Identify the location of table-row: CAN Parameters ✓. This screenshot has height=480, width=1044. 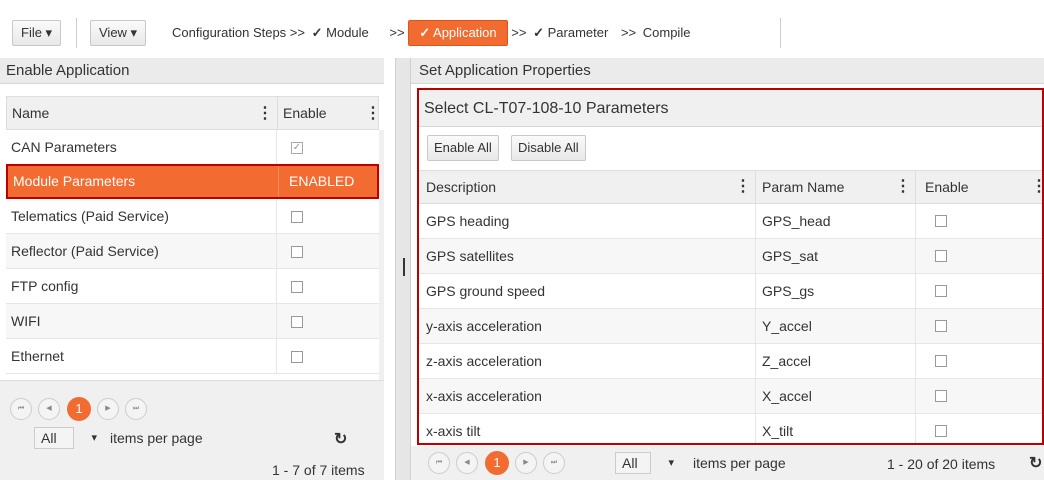
(192, 147).